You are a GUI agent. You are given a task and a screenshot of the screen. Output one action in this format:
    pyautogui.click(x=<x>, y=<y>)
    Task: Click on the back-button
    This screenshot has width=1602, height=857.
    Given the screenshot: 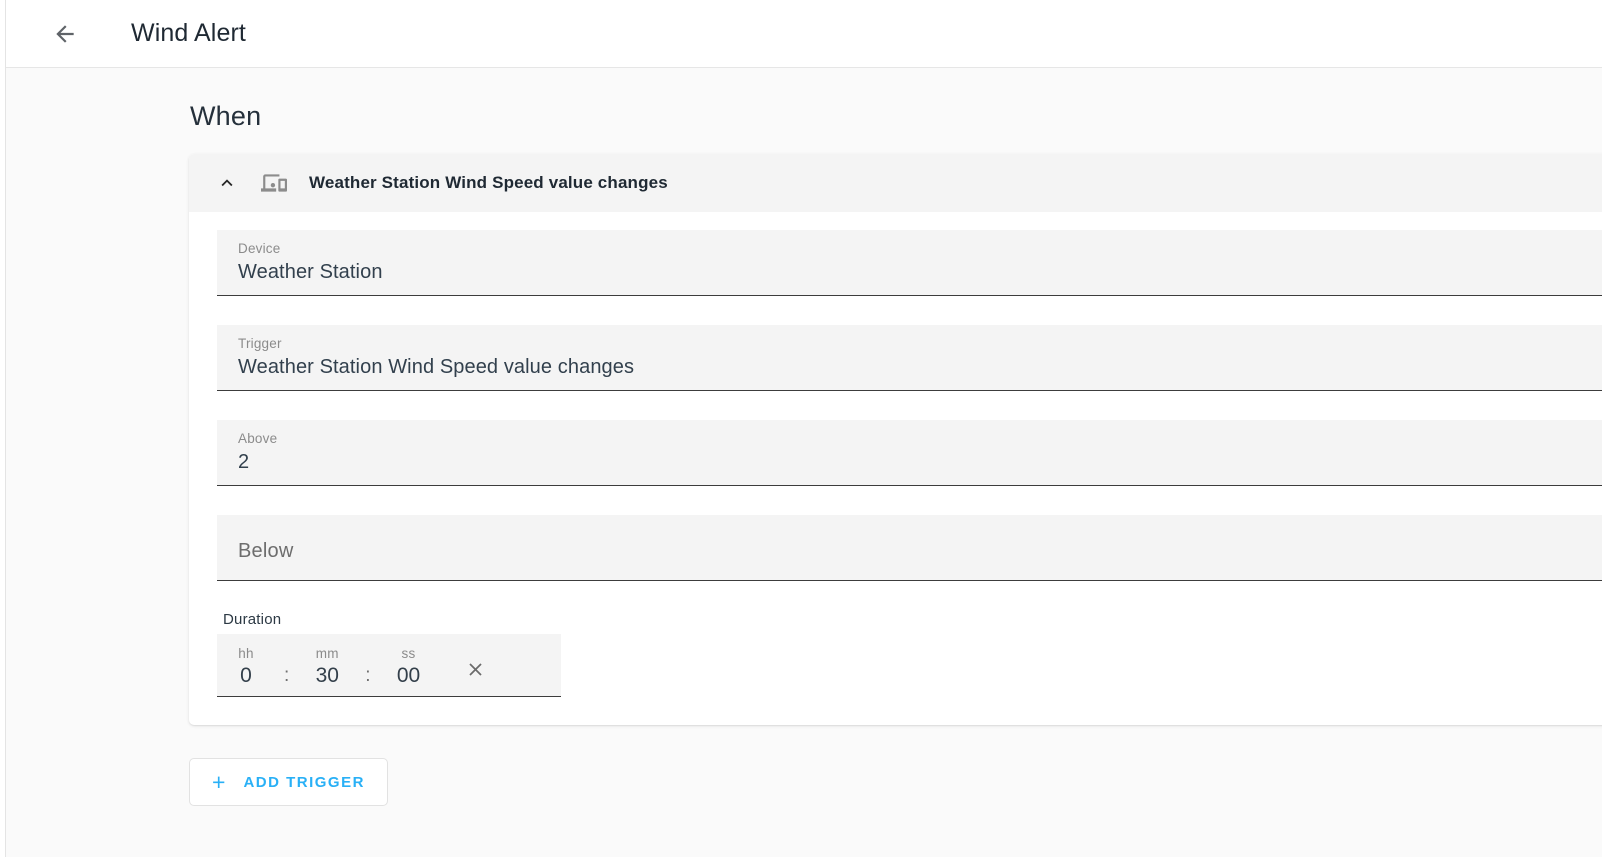 What is the action you would take?
    pyautogui.click(x=65, y=34)
    